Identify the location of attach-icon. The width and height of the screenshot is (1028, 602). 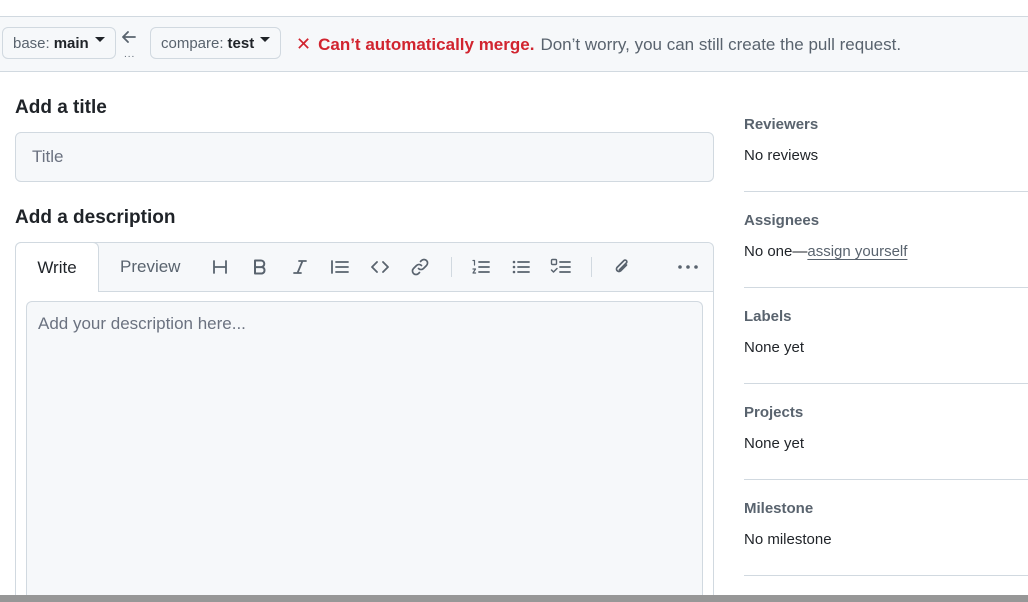
(622, 267).